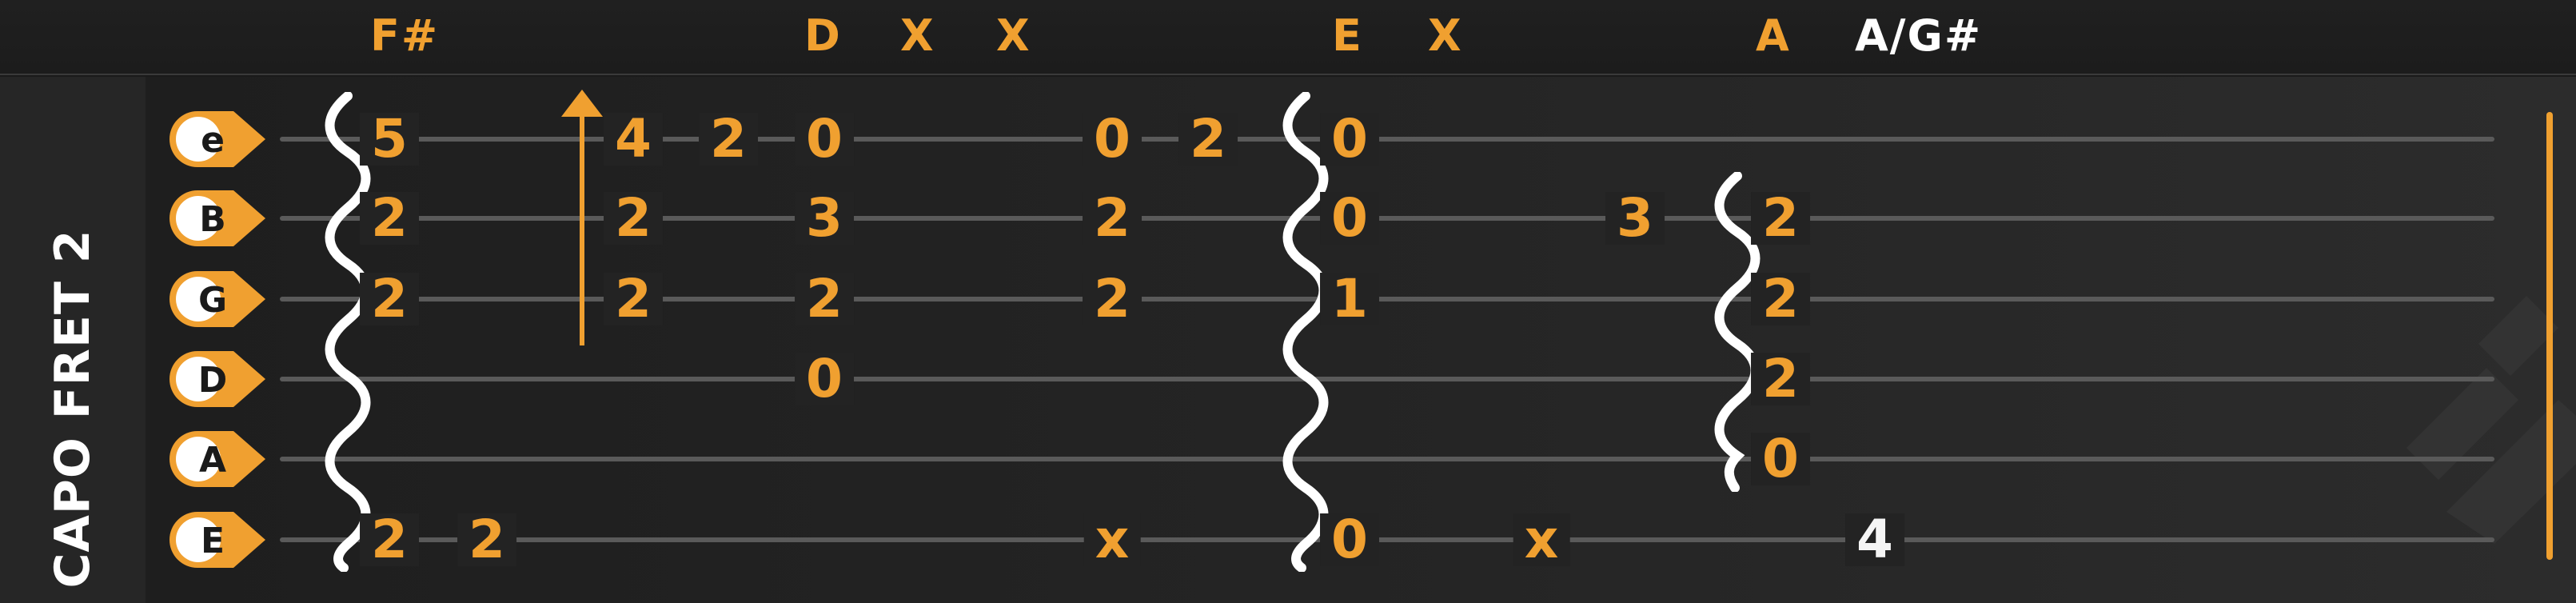  What do you see at coordinates (1349, 299) in the screenshot?
I see `fret-number: 1` at bounding box center [1349, 299].